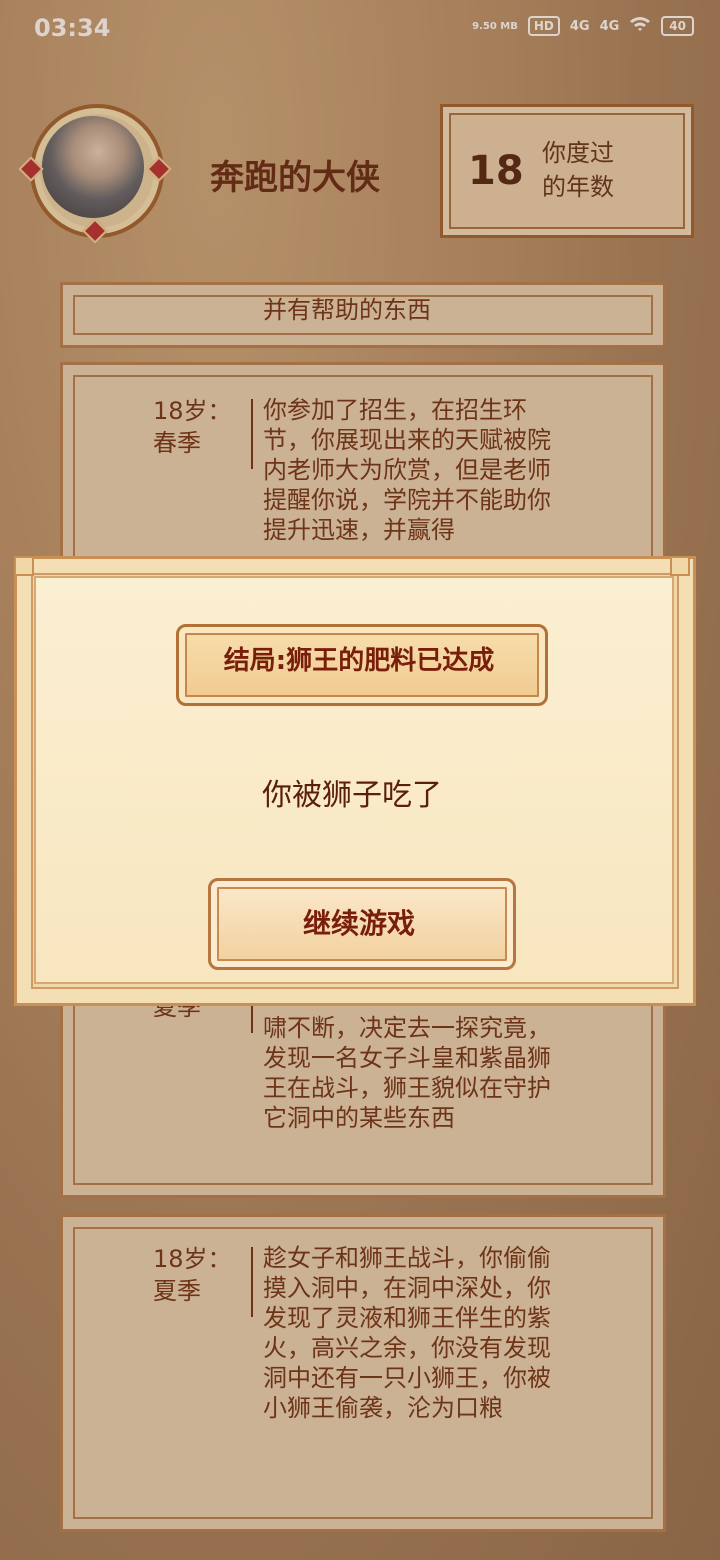 This screenshot has height=1560, width=720. I want to click on ending-title: 结局:狮王的肥料已达成, so click(359, 661).